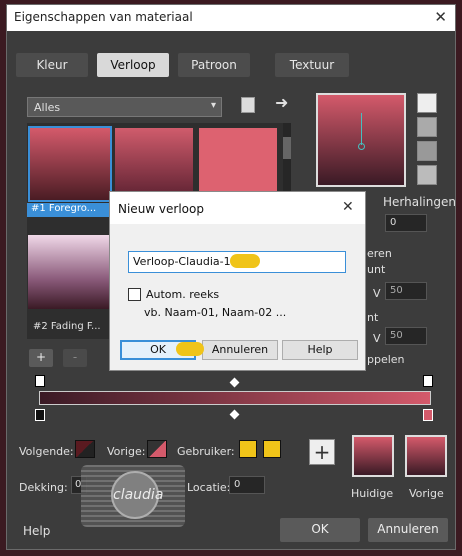  What do you see at coordinates (40, 381) in the screenshot?
I see `opacity-stop-left` at bounding box center [40, 381].